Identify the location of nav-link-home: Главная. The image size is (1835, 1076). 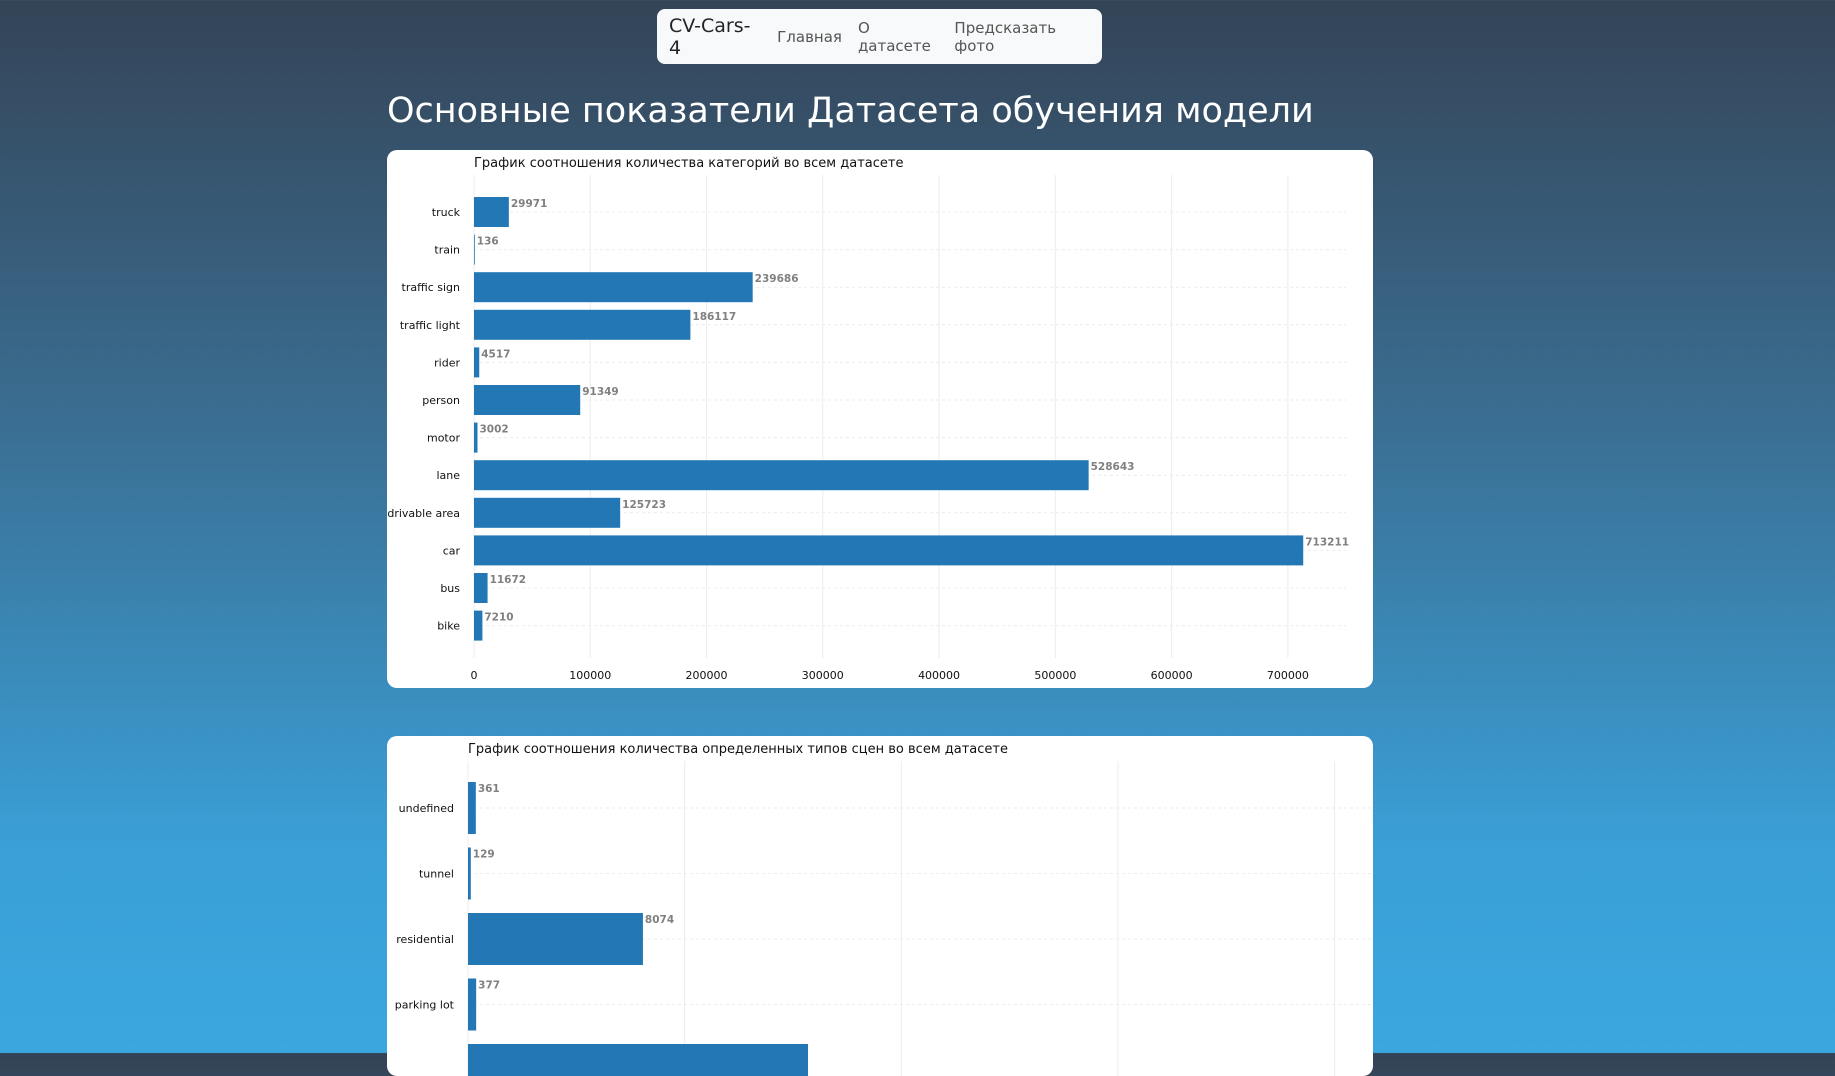
(809, 37).